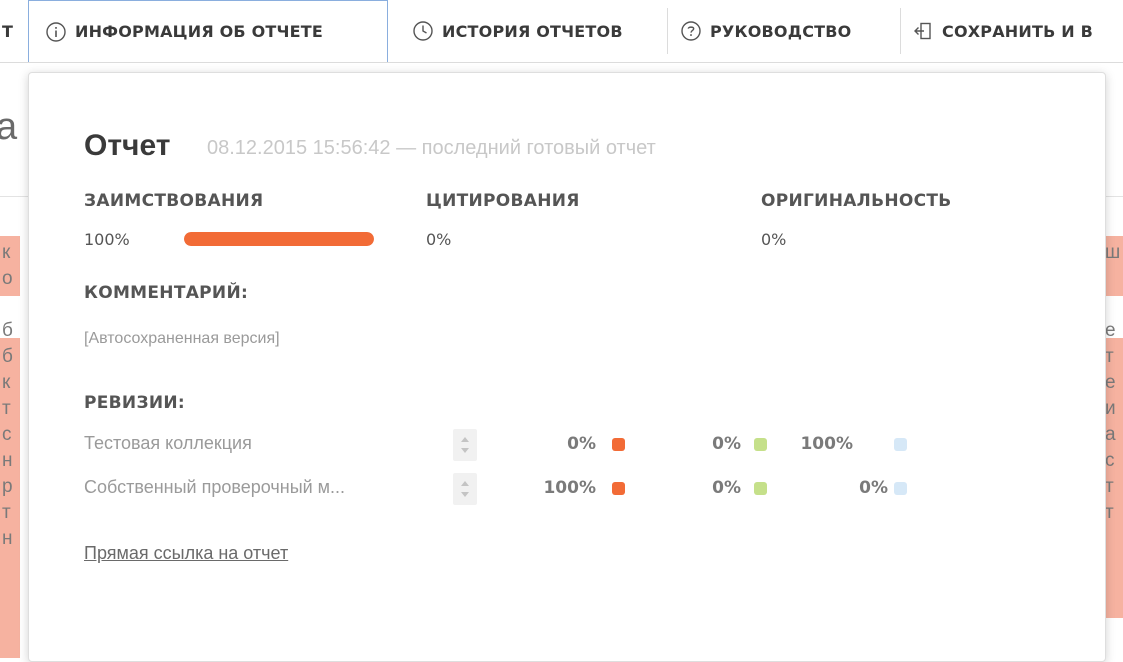  I want to click on save-and-exit-button: СОХРАНИТЬ И В, so click(1014, 31).